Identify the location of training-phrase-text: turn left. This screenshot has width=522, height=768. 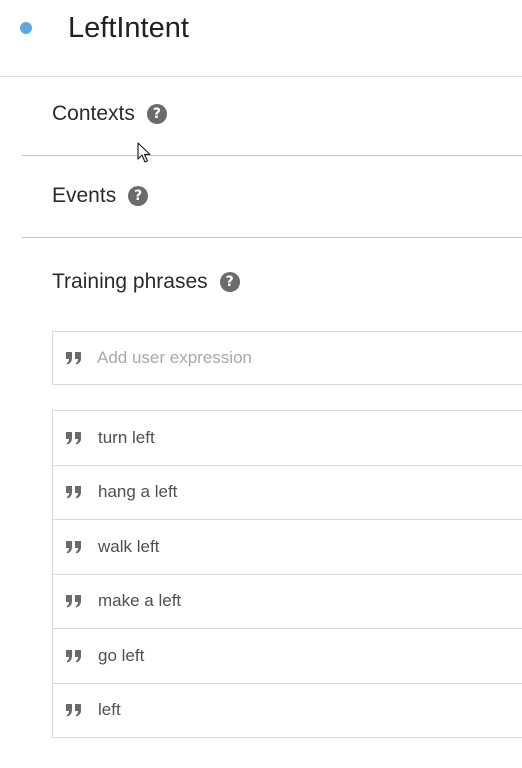
(126, 438).